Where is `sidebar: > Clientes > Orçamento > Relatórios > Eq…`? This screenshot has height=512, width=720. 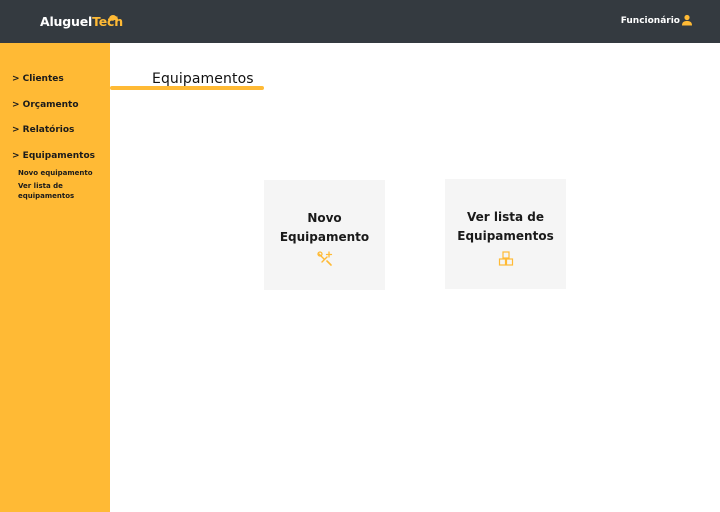 sidebar: > Clientes > Orçamento > Relatórios > Eq… is located at coordinates (55, 277).